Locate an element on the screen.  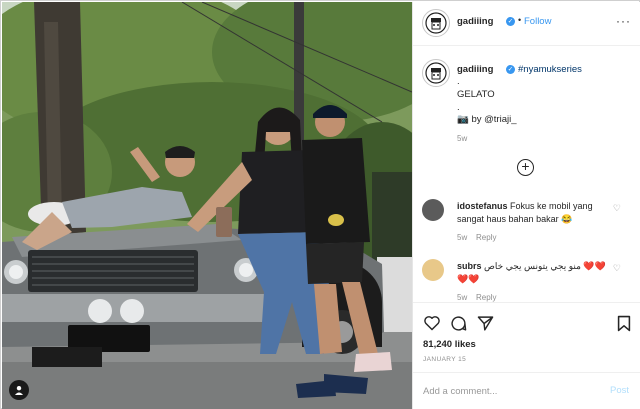
likes-count: 81,240 likes is located at coordinates (449, 344).